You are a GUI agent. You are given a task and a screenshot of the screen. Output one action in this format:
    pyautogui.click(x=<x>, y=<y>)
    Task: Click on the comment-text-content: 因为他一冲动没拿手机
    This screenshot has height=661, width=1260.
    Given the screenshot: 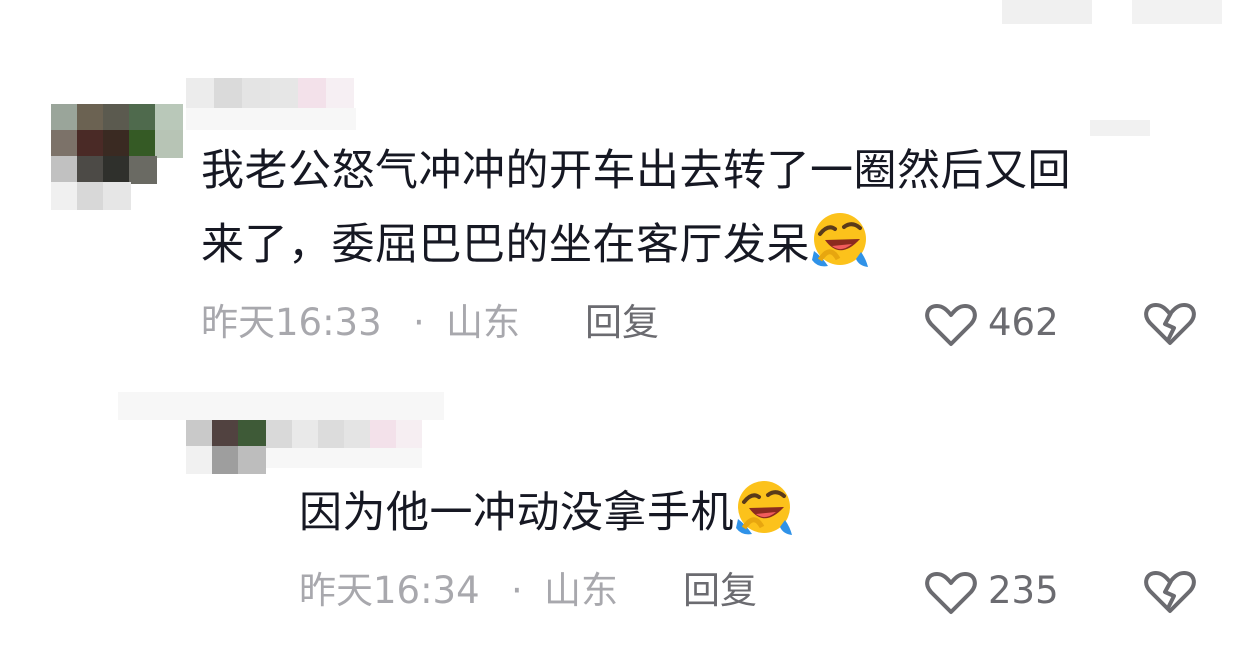 What is the action you would take?
    pyautogui.click(x=516, y=513)
    